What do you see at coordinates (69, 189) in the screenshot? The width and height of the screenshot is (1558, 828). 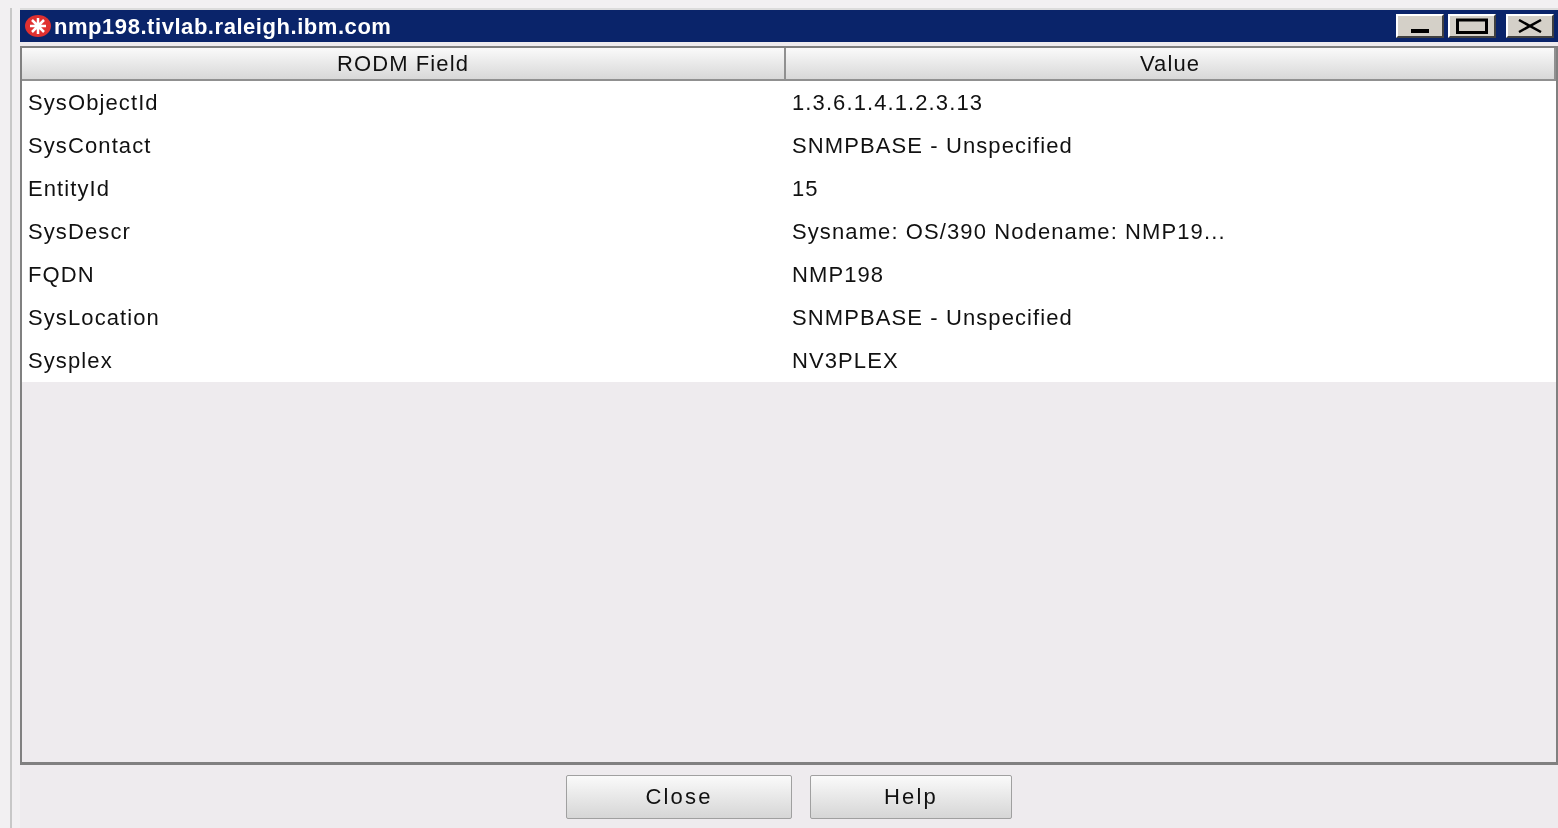 I see `table-cell-text: EntityId` at bounding box center [69, 189].